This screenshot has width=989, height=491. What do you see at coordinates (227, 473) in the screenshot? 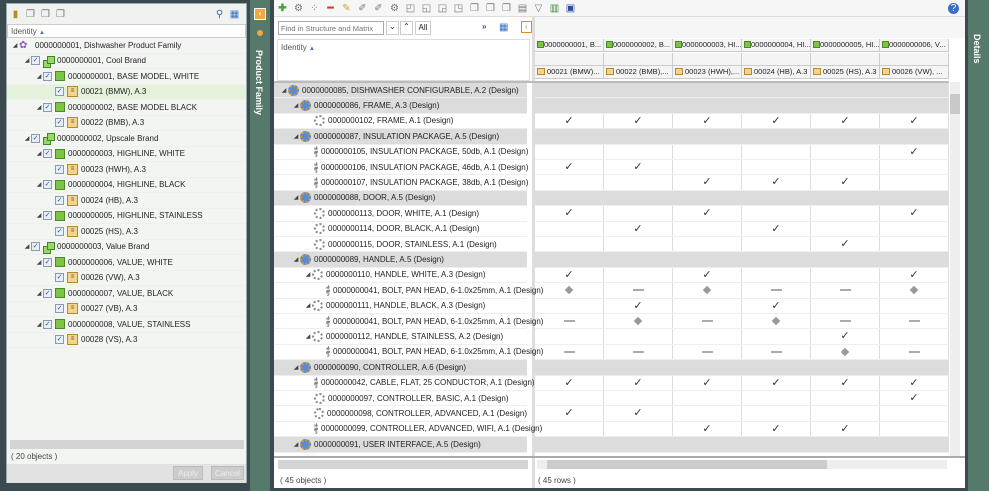
I see `cancel-button: Cancel` at bounding box center [227, 473].